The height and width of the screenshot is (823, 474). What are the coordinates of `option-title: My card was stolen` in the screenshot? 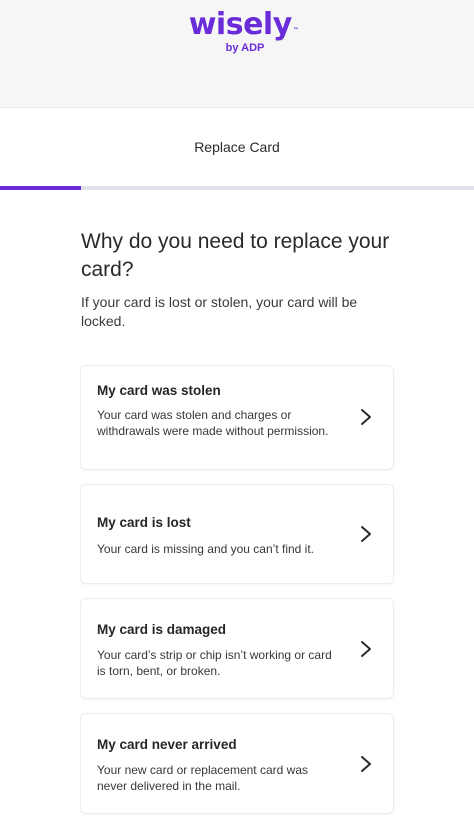 It's located at (159, 390).